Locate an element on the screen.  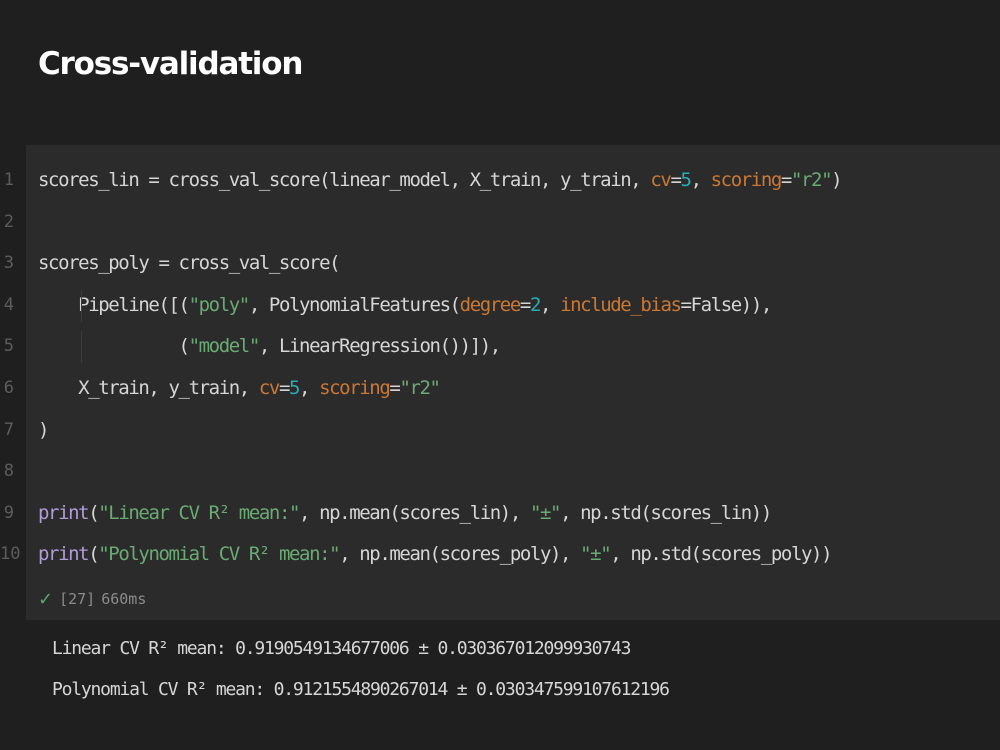
code-token: degree is located at coordinates (490, 304).